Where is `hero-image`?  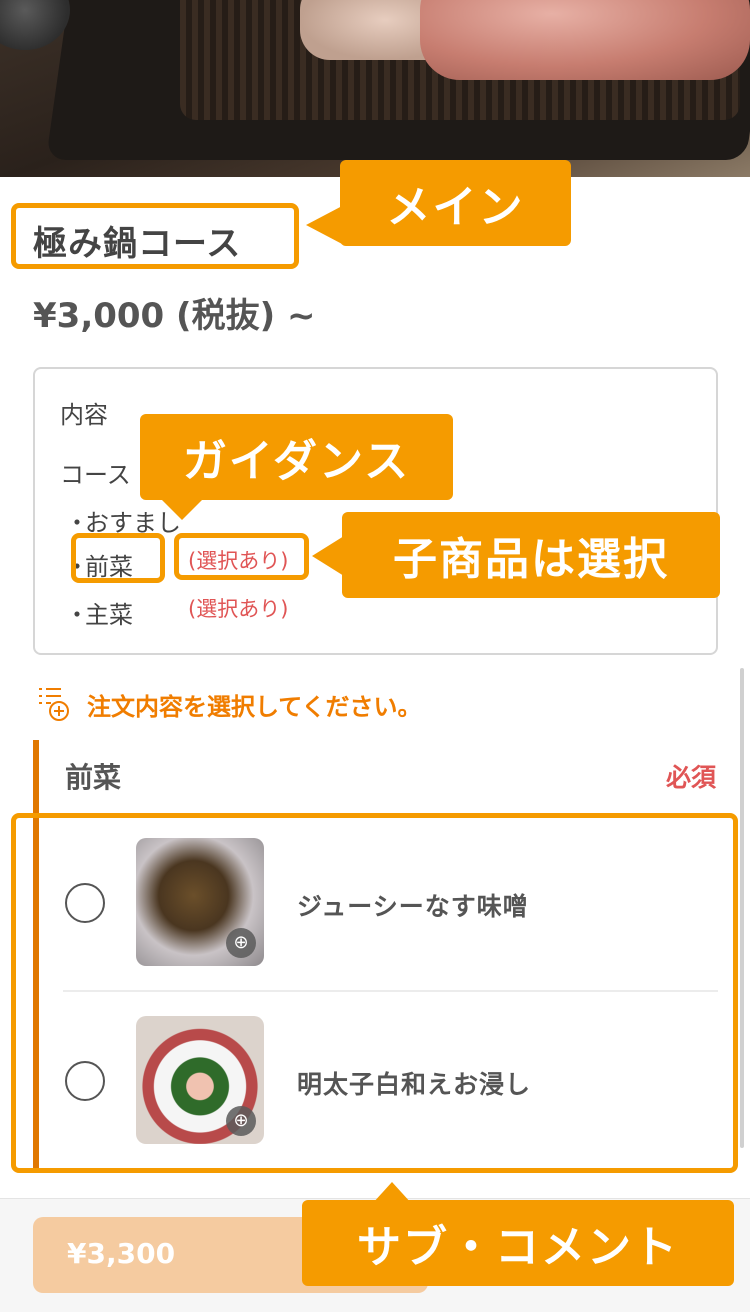 hero-image is located at coordinates (375, 88).